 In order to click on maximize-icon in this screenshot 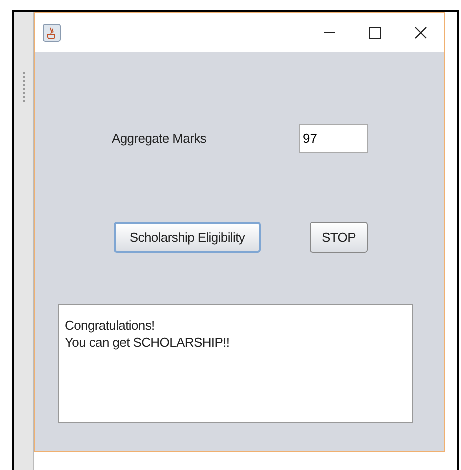, I will do `click(375, 32)`.